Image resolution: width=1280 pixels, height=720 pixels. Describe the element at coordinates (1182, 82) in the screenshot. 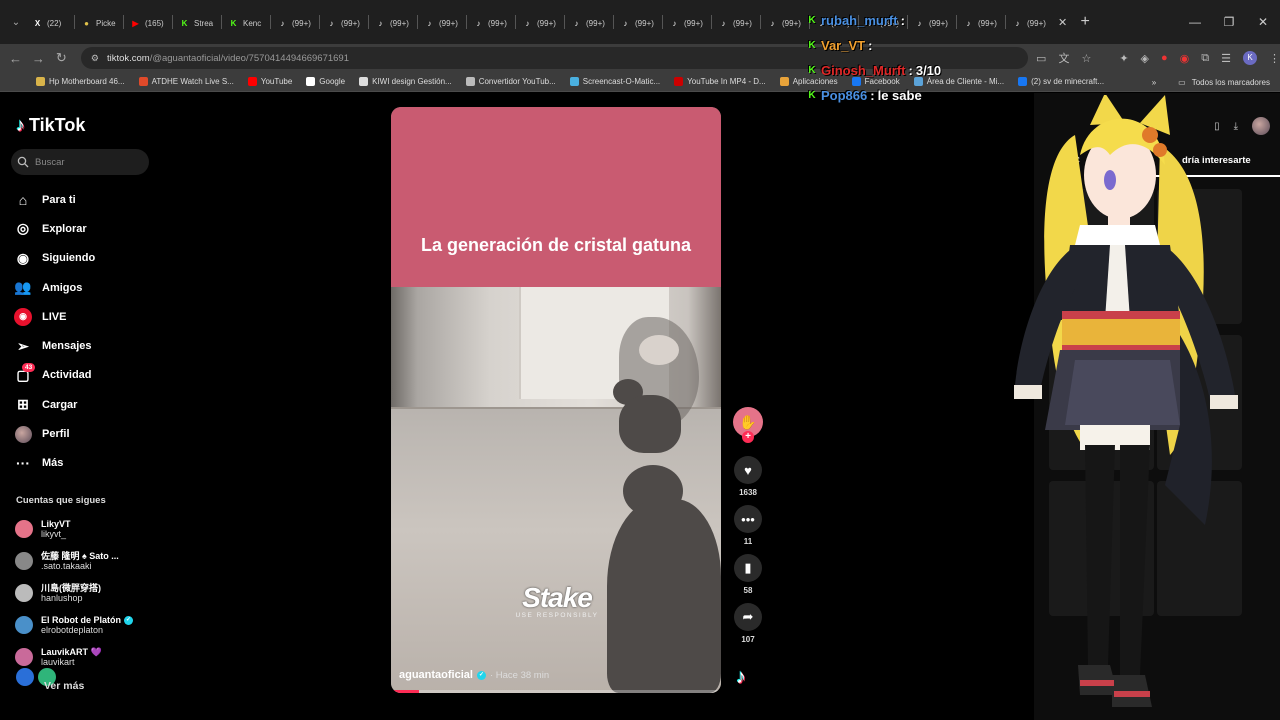

I see `folder-icon: ▭` at that location.